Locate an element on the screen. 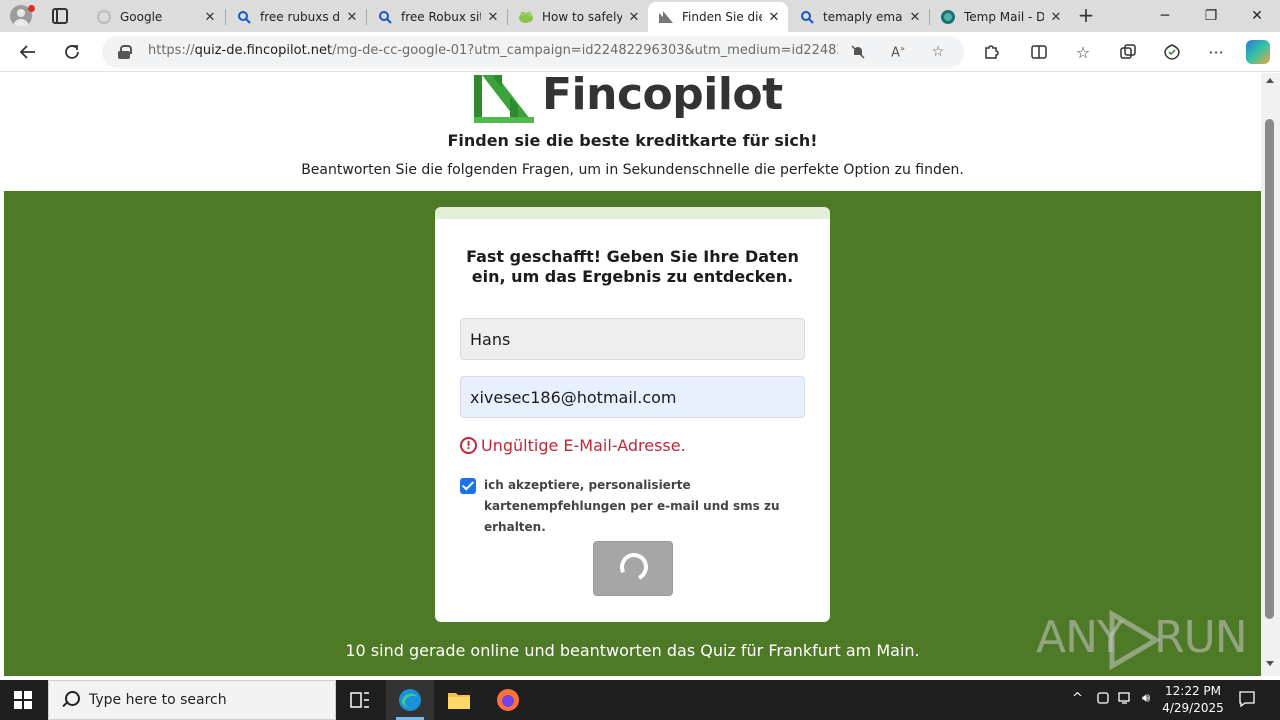  notifications-icon is located at coordinates (1247, 701).